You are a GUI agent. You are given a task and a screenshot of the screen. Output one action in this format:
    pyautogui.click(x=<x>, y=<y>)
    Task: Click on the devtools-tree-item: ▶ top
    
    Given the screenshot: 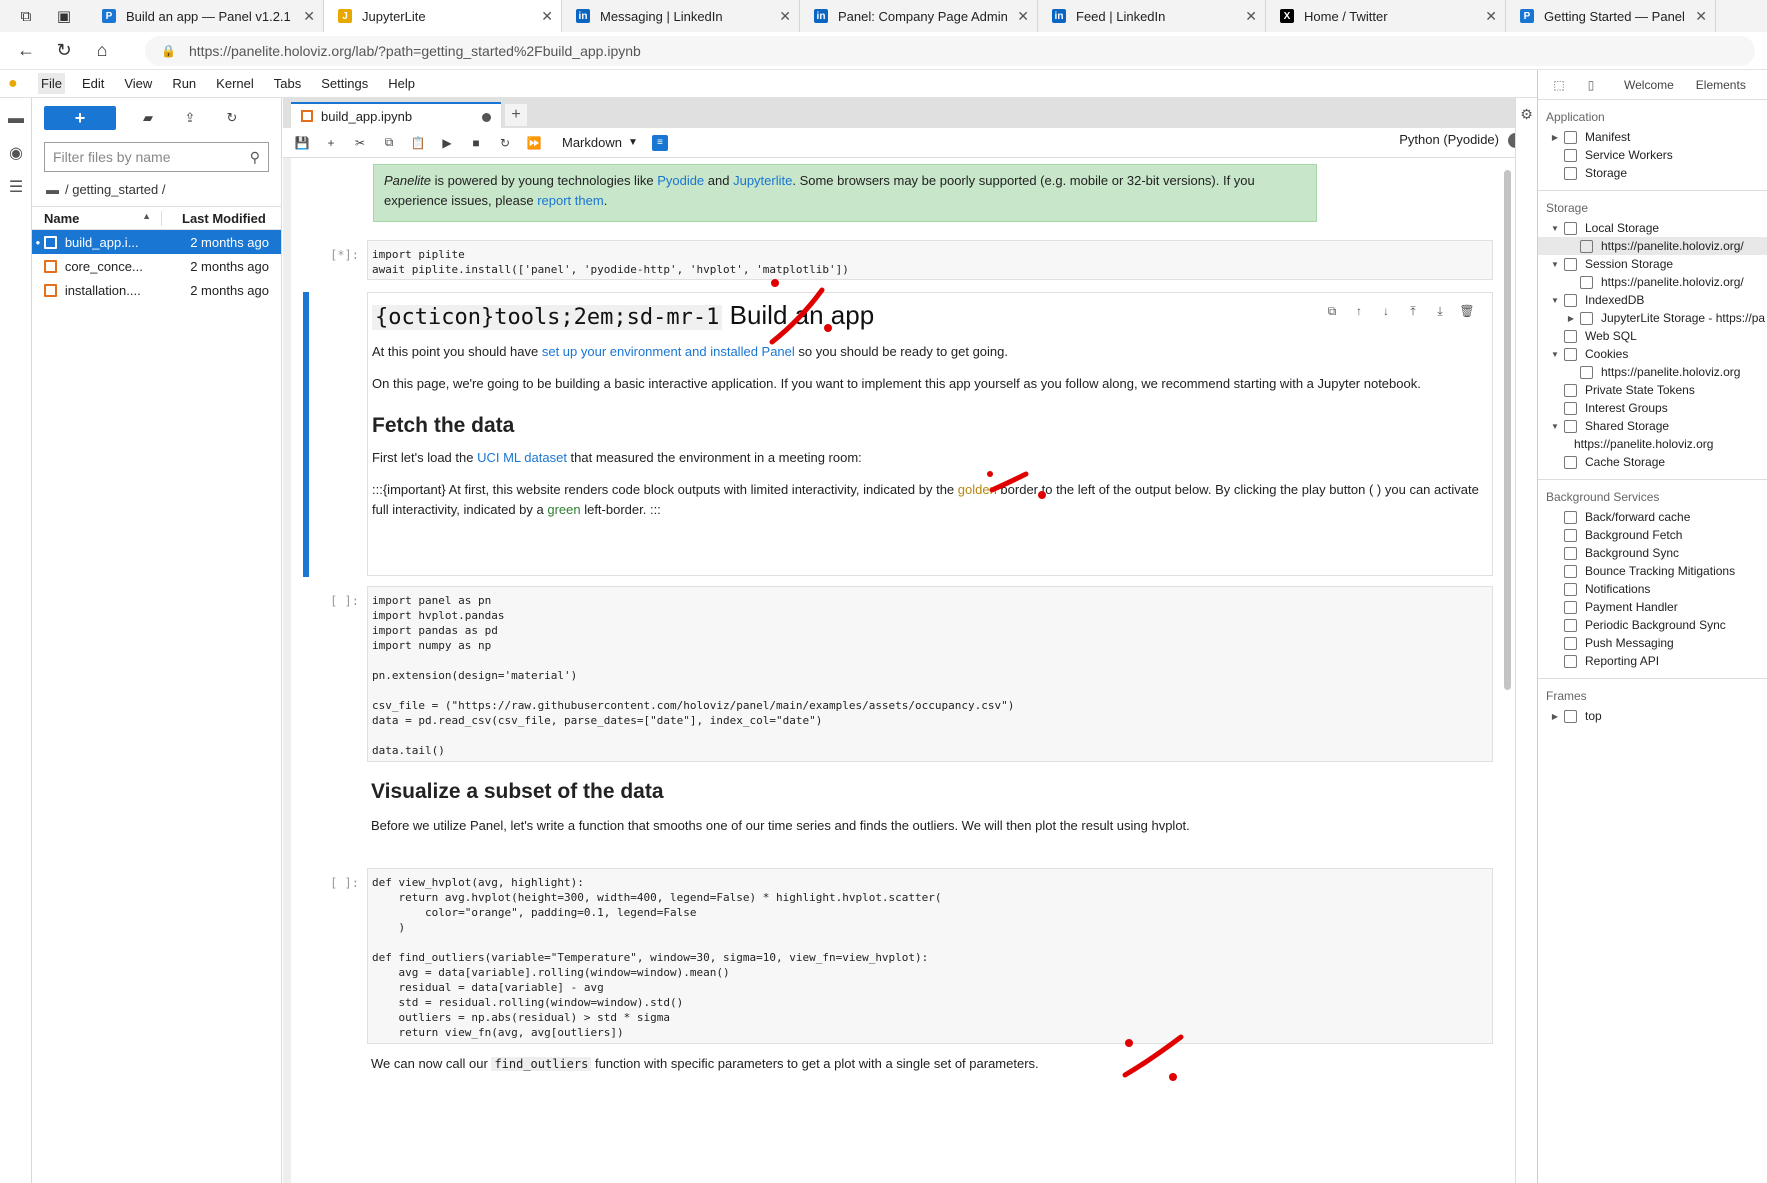 What is the action you would take?
    pyautogui.click(x=1652, y=716)
    